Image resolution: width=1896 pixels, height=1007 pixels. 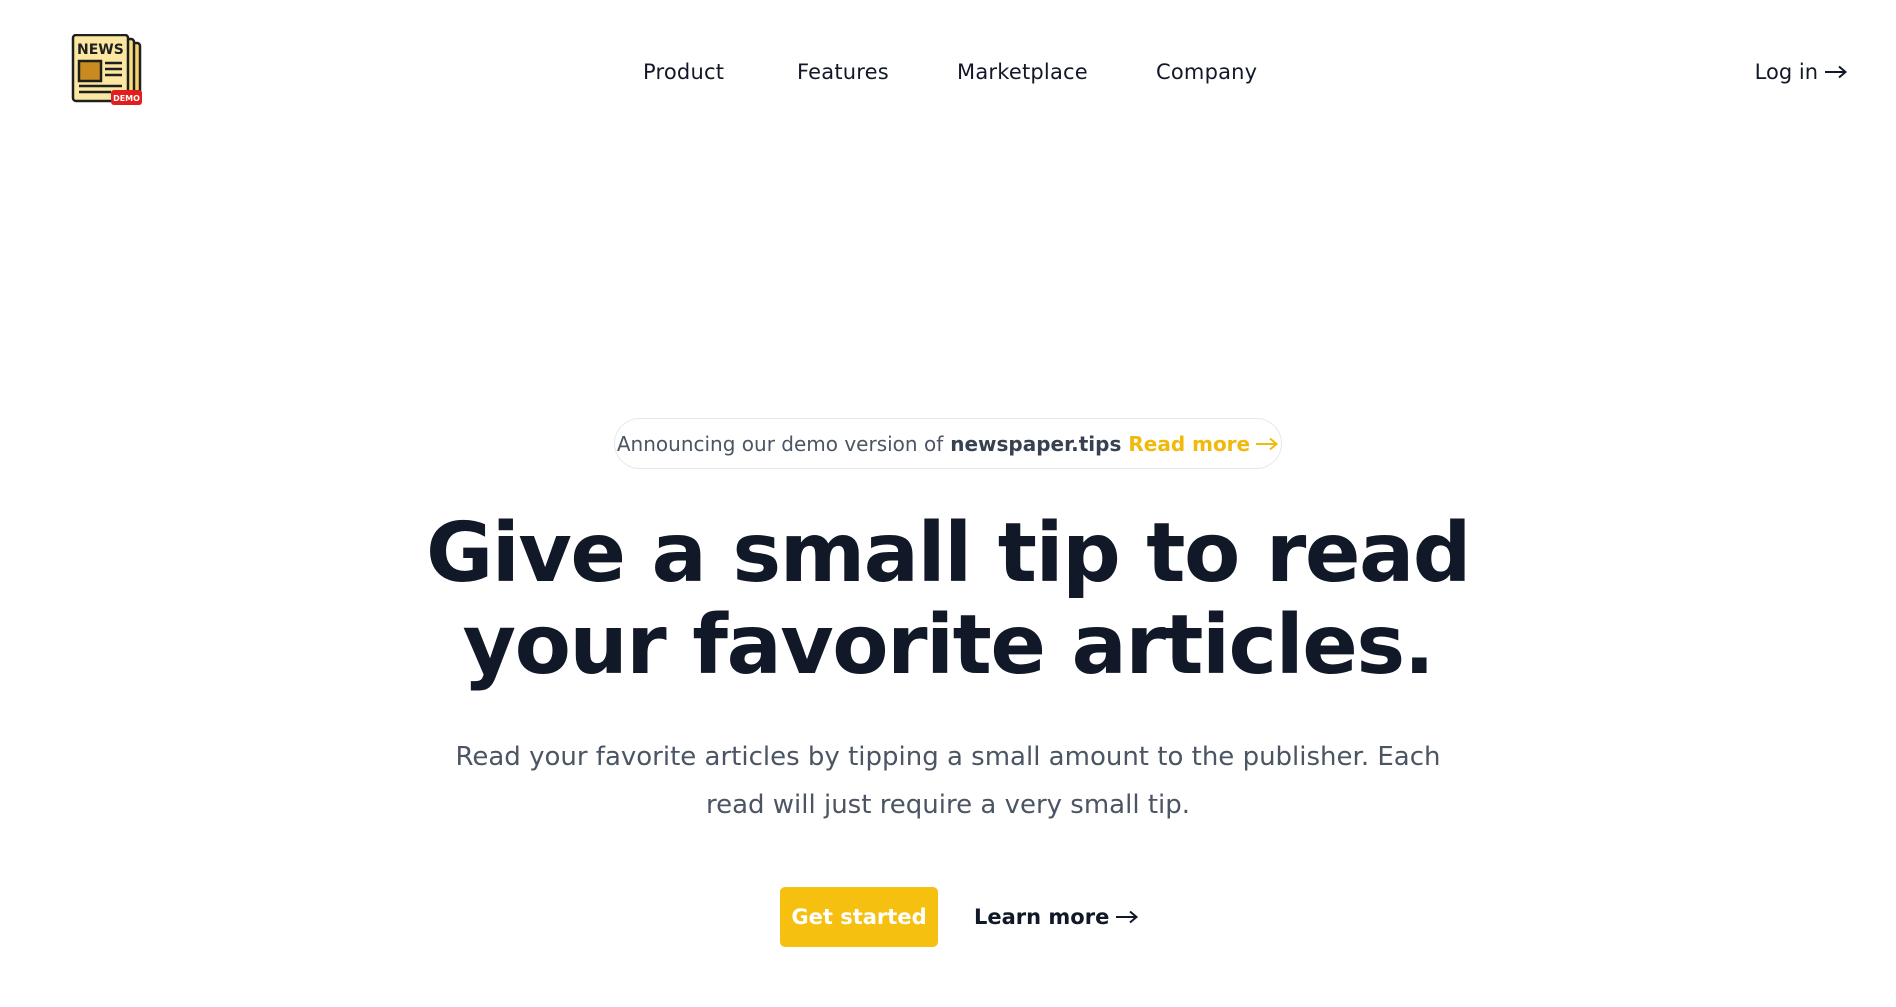 I want to click on get-started-button: Get started, so click(x=859, y=917).